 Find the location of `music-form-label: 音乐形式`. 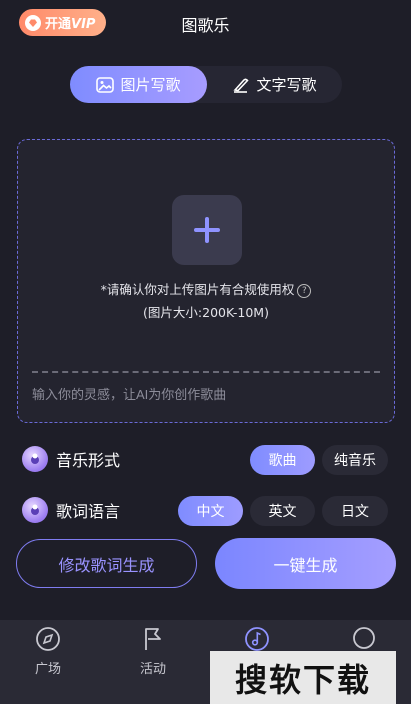

music-form-label: 音乐形式 is located at coordinates (88, 460).